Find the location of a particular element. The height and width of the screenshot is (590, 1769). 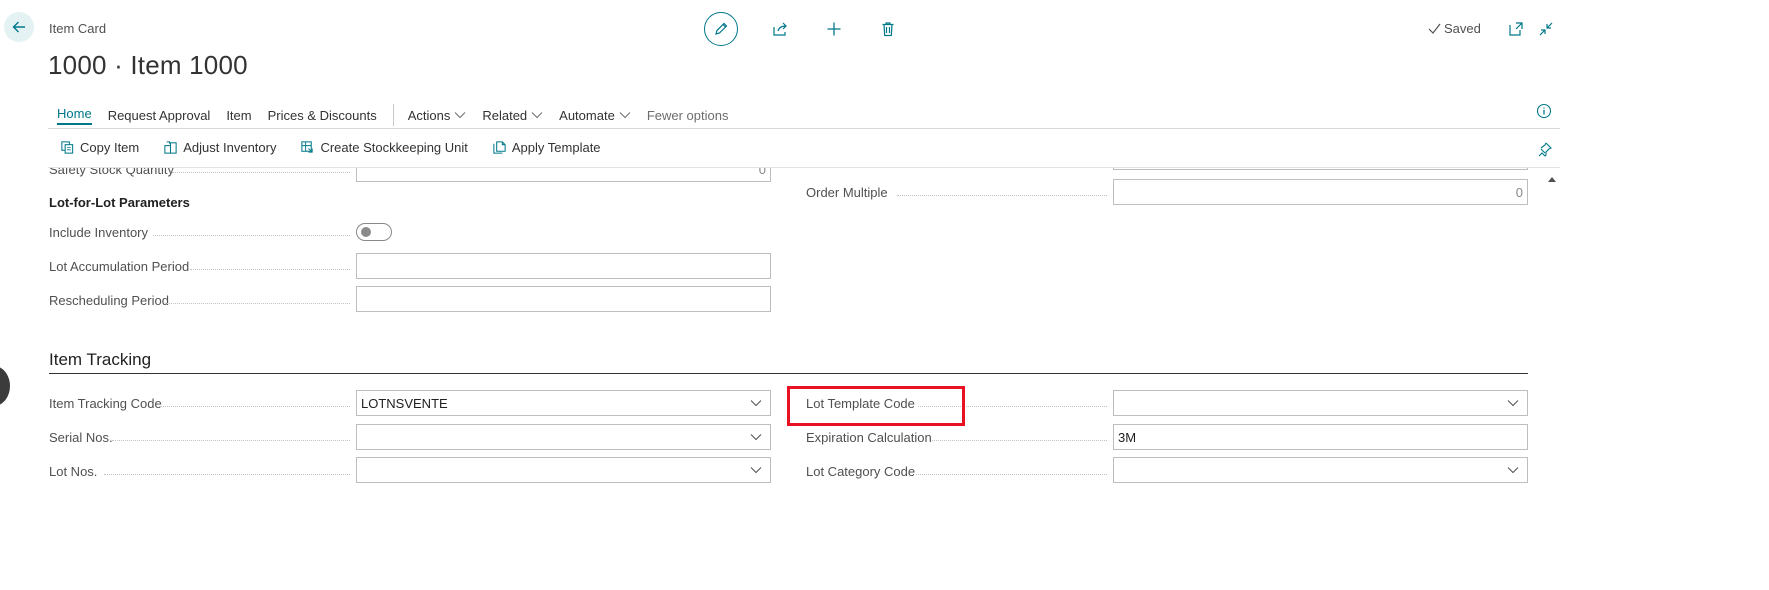

item-tracking-code-dropdown: LOTNSVENTE is located at coordinates (563, 403).